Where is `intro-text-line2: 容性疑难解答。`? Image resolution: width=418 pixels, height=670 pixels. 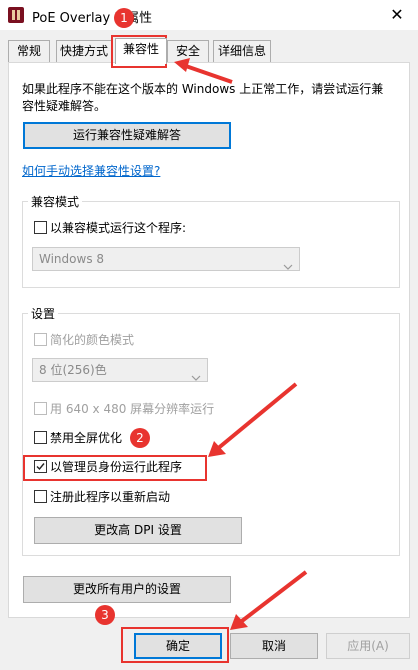 intro-text-line2: 容性疑难解答。 is located at coordinates (64, 106).